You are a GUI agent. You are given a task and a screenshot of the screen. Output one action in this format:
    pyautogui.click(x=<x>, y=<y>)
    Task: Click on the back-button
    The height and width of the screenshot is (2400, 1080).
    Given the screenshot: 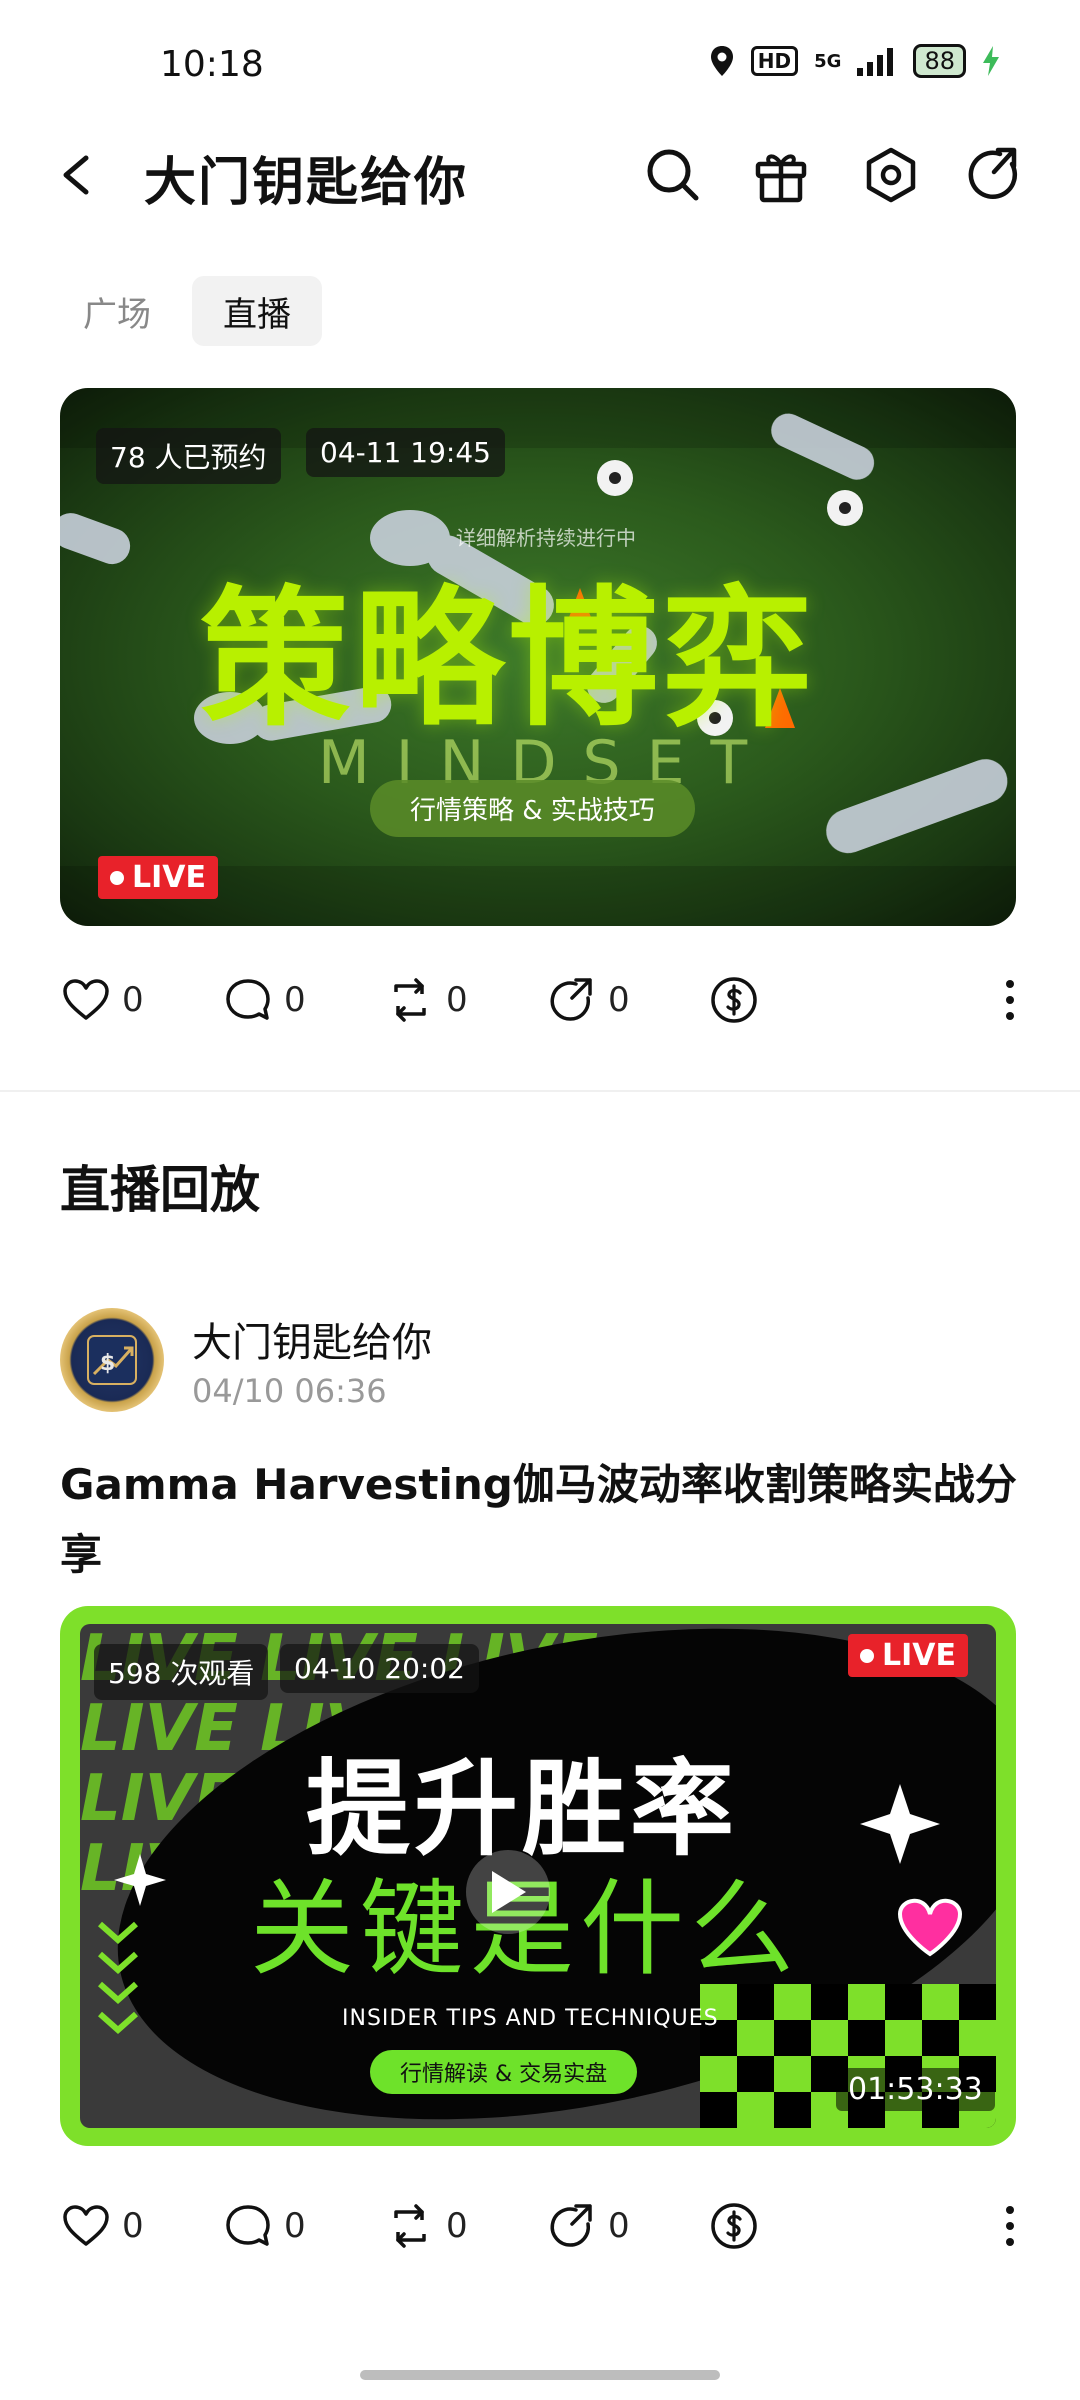 What is the action you would take?
    pyautogui.click(x=80, y=175)
    